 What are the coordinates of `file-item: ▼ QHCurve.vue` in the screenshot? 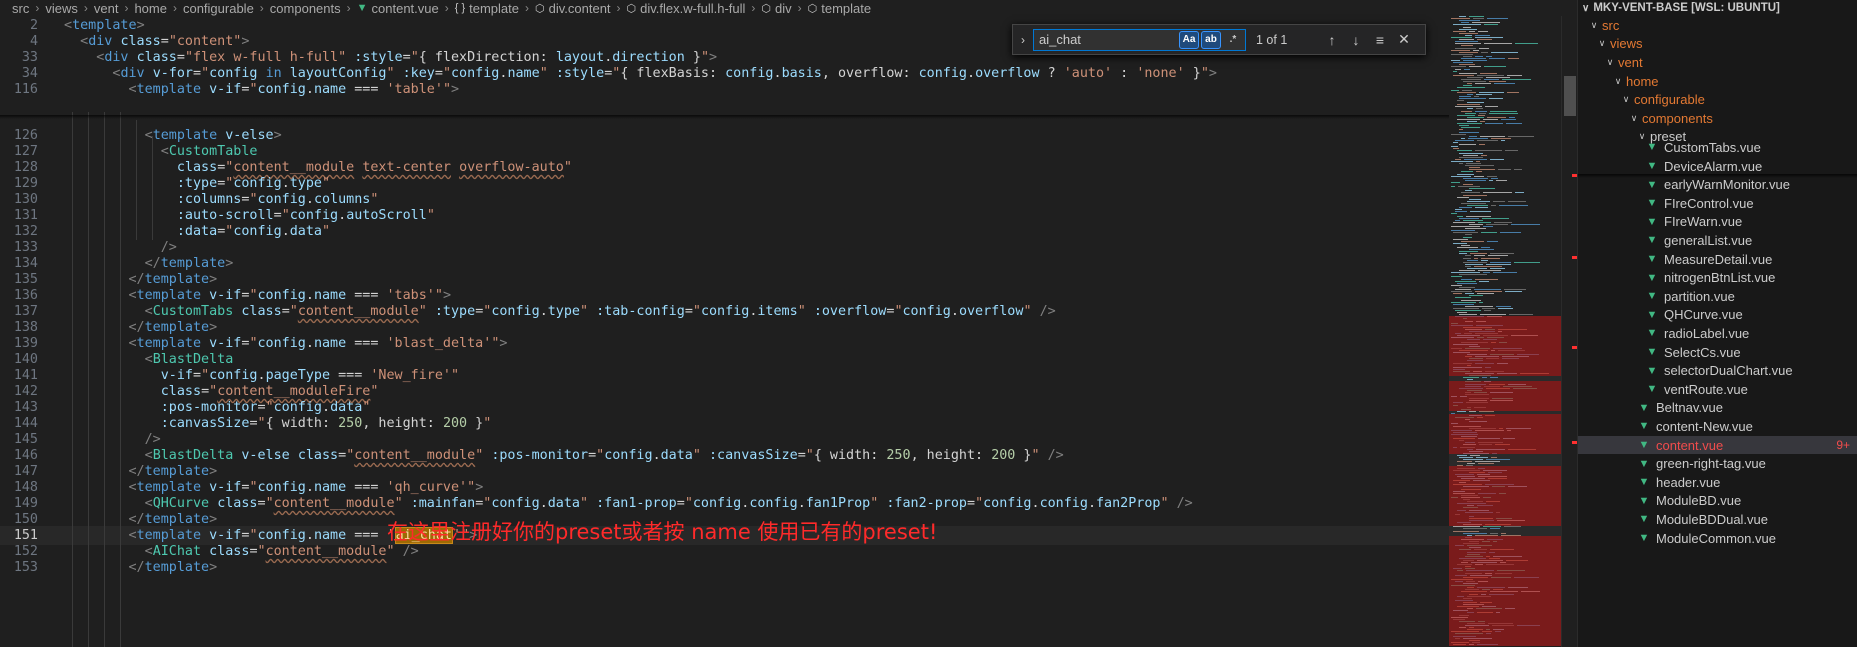 It's located at (1717, 315).